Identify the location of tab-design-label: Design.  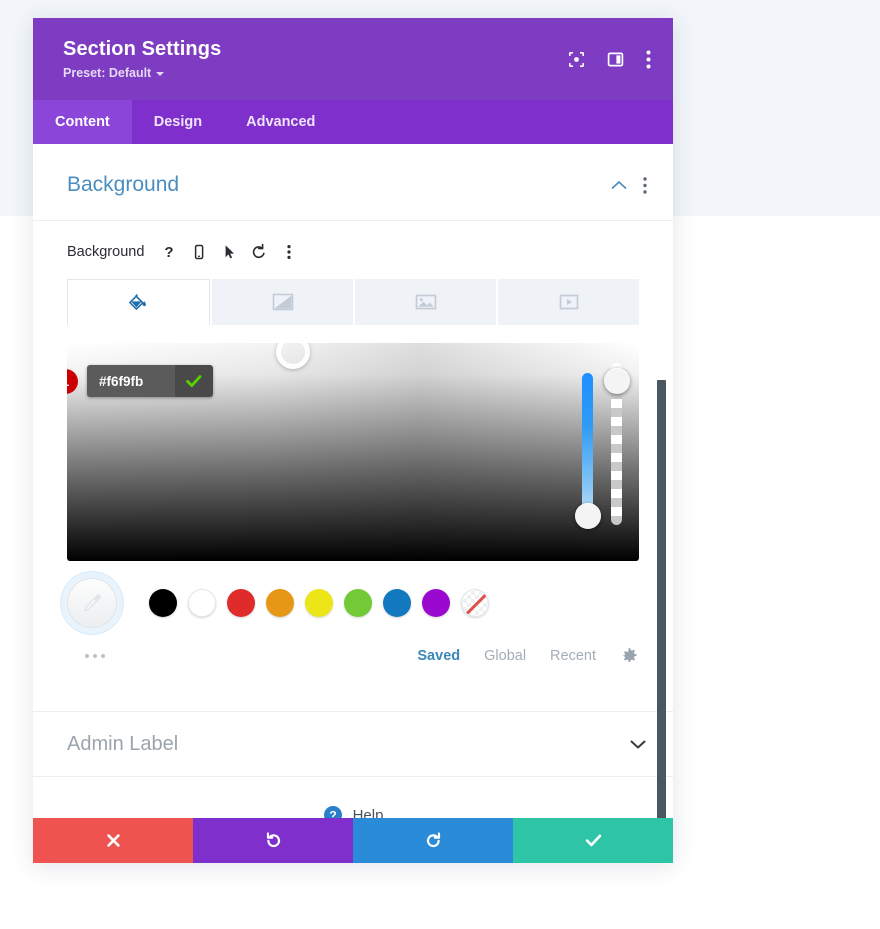
(178, 122).